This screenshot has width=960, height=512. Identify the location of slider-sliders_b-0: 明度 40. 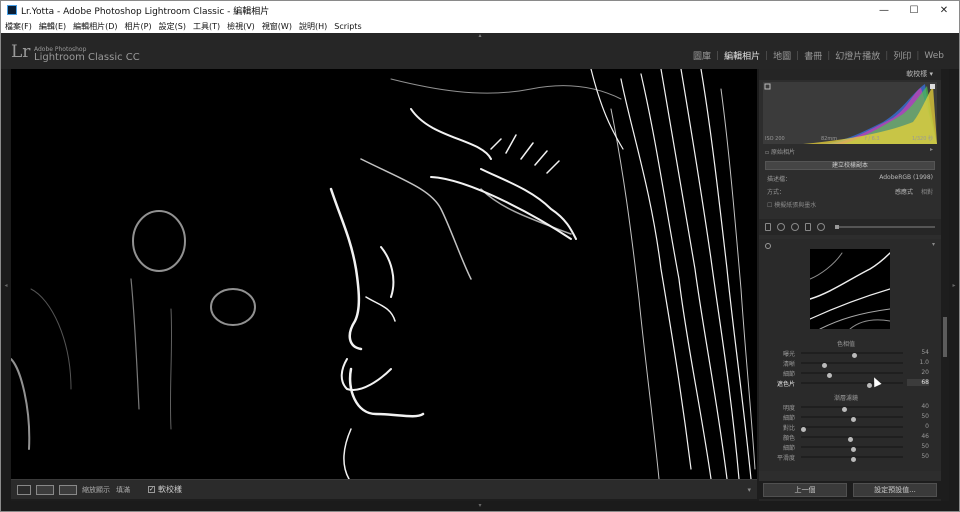
(846, 407).